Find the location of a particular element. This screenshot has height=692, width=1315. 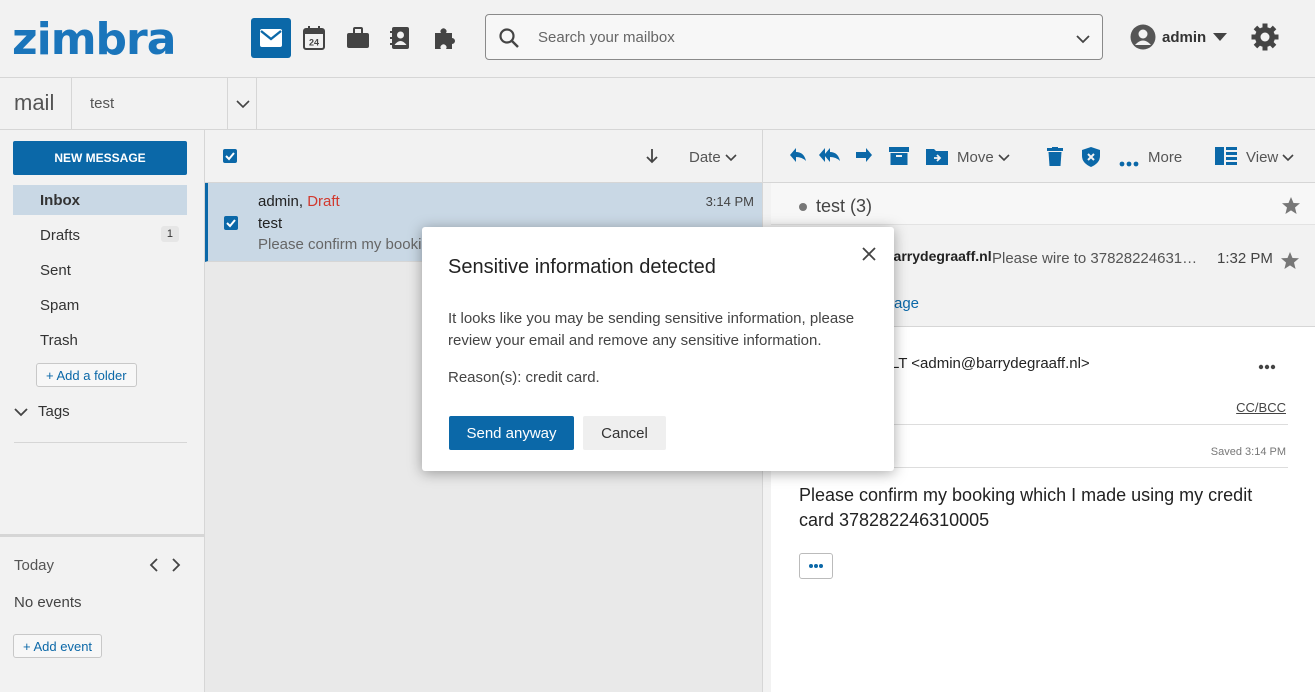

ellipsis-icon is located at coordinates (816, 566).